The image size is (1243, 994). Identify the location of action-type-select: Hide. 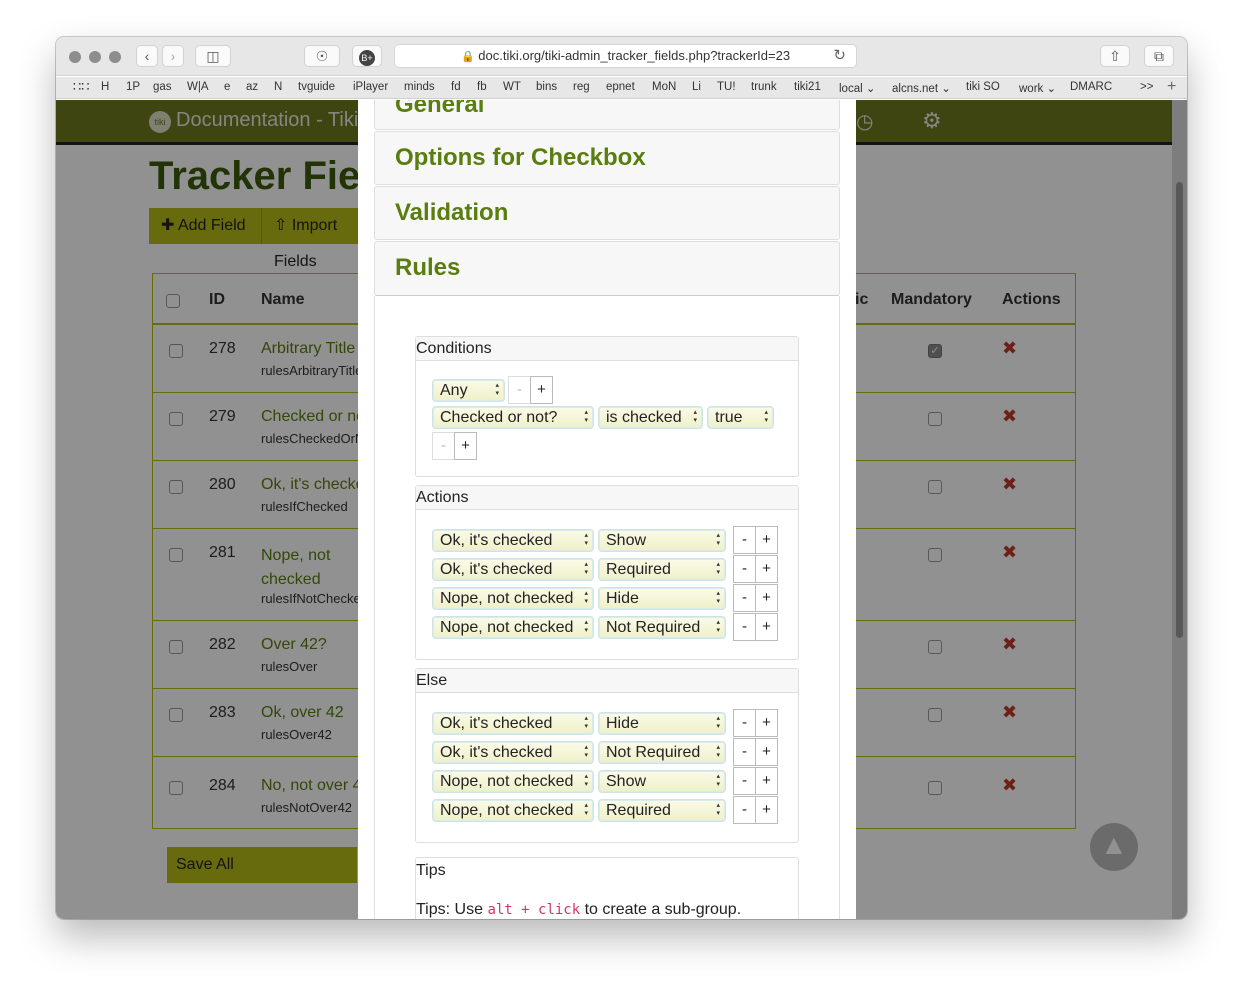
(662, 598).